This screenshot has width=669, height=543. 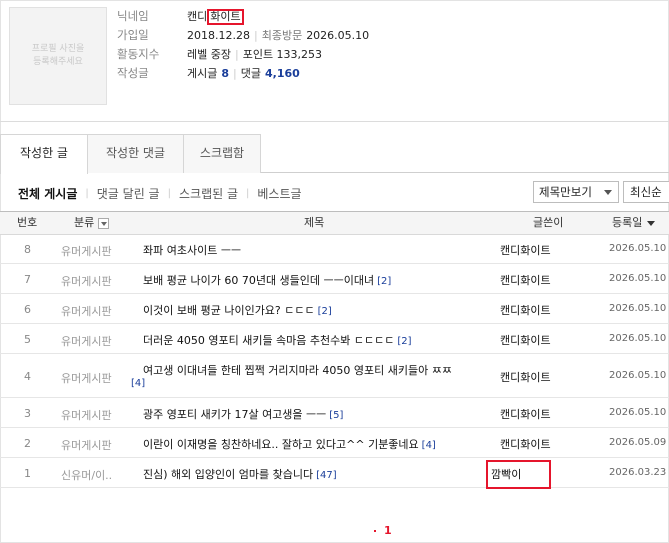 I want to click on header-category-label: 분류, so click(x=84, y=222).